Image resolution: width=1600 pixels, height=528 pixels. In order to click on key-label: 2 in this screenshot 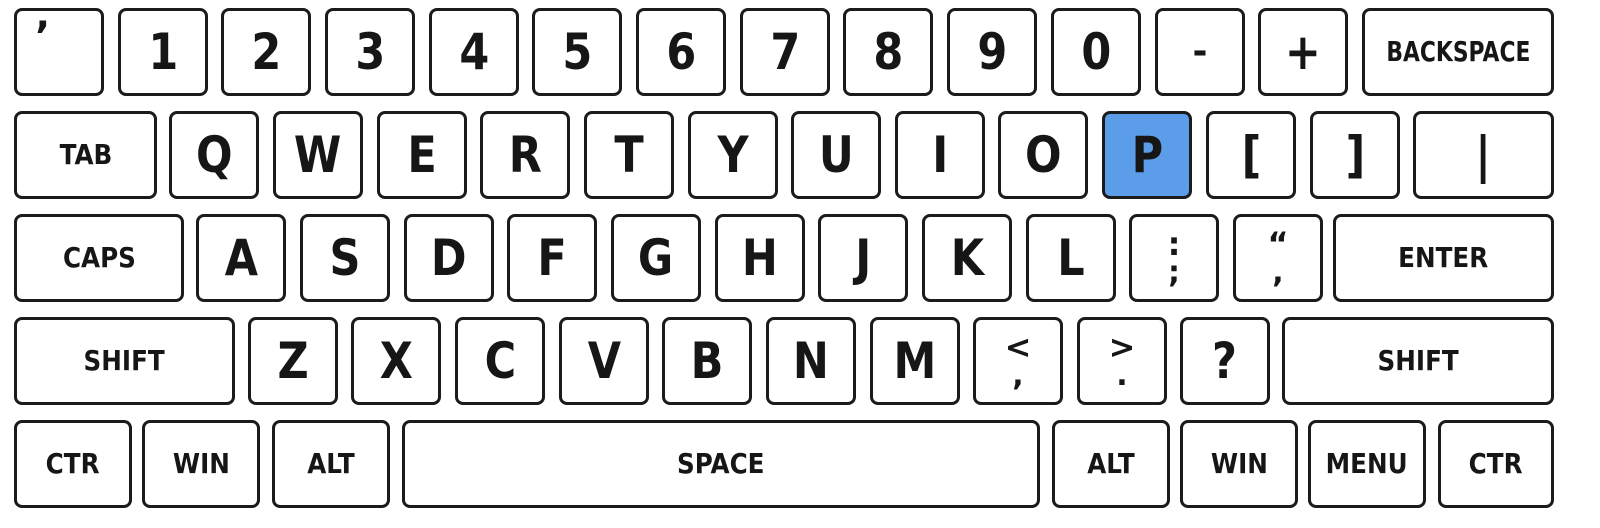, I will do `click(266, 52)`.